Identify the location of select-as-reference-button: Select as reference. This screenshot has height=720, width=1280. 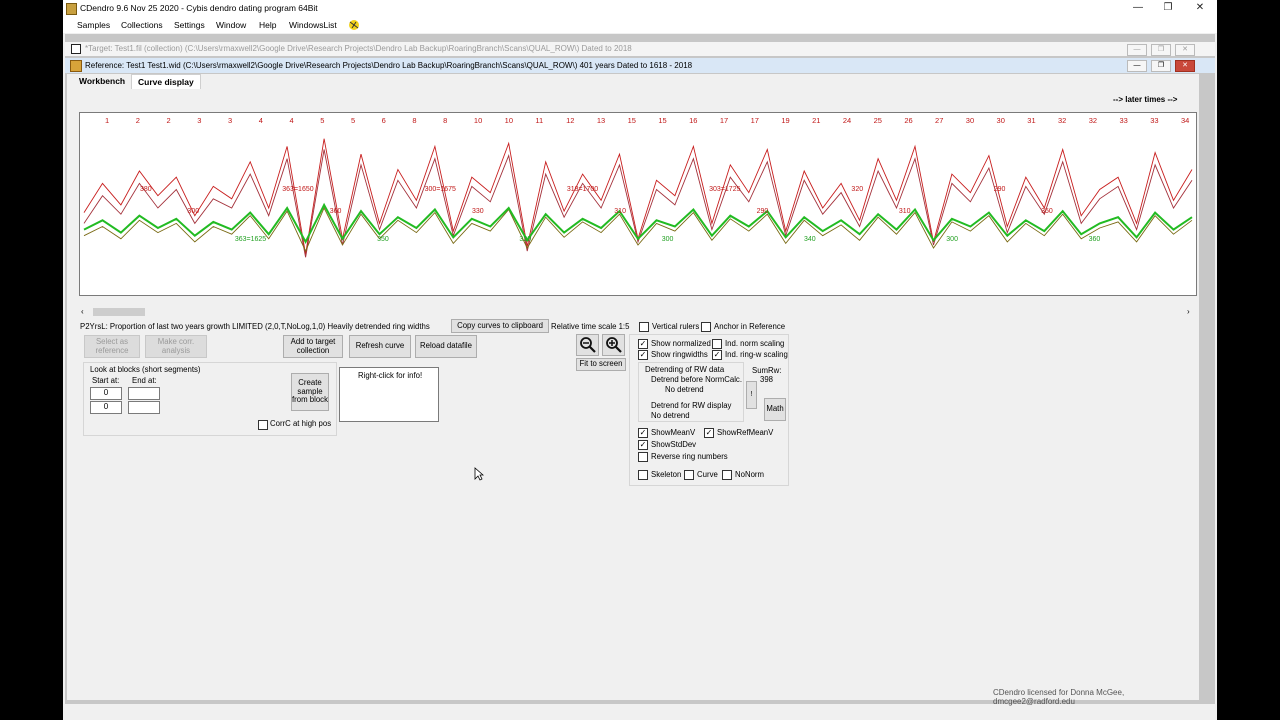
(112, 346).